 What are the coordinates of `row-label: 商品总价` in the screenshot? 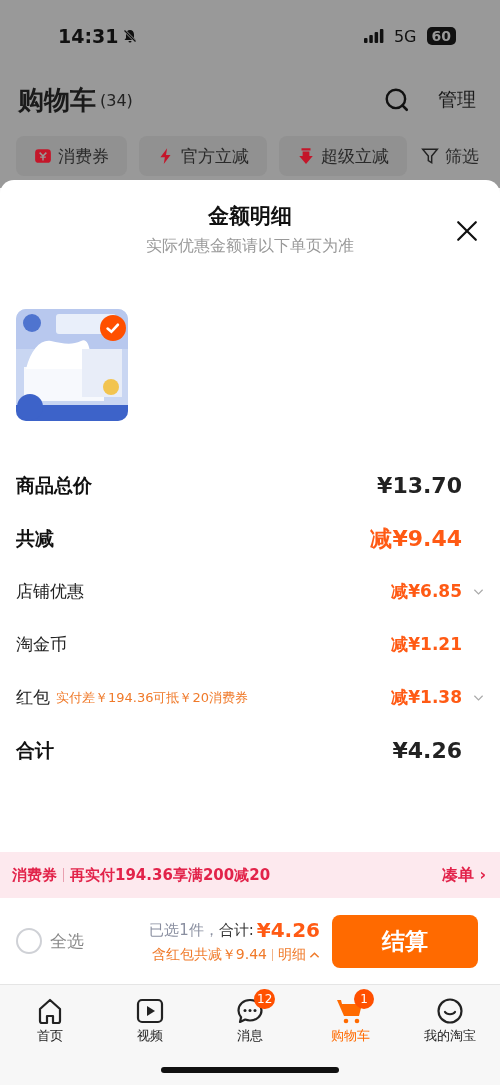 It's located at (54, 485).